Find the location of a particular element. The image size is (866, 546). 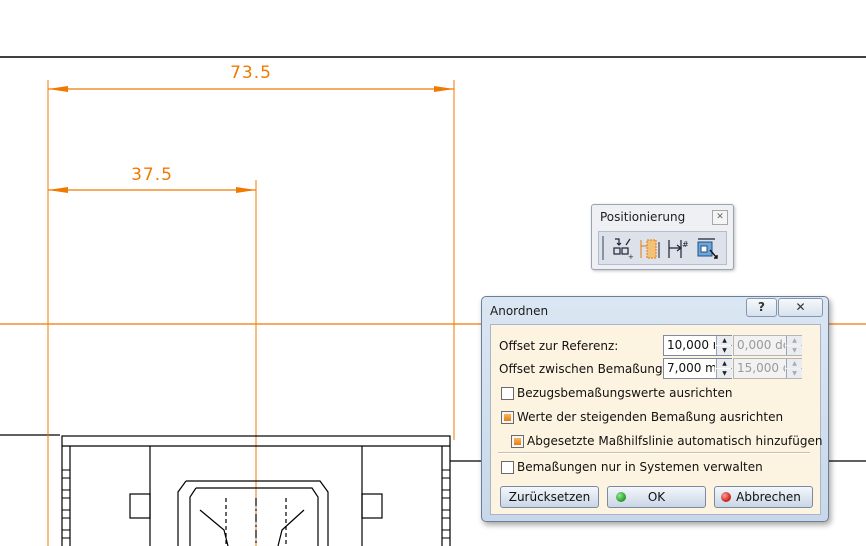

offset-between-angle-spinner: 15,000 deg ▲ ▼ is located at coordinates (767, 368).